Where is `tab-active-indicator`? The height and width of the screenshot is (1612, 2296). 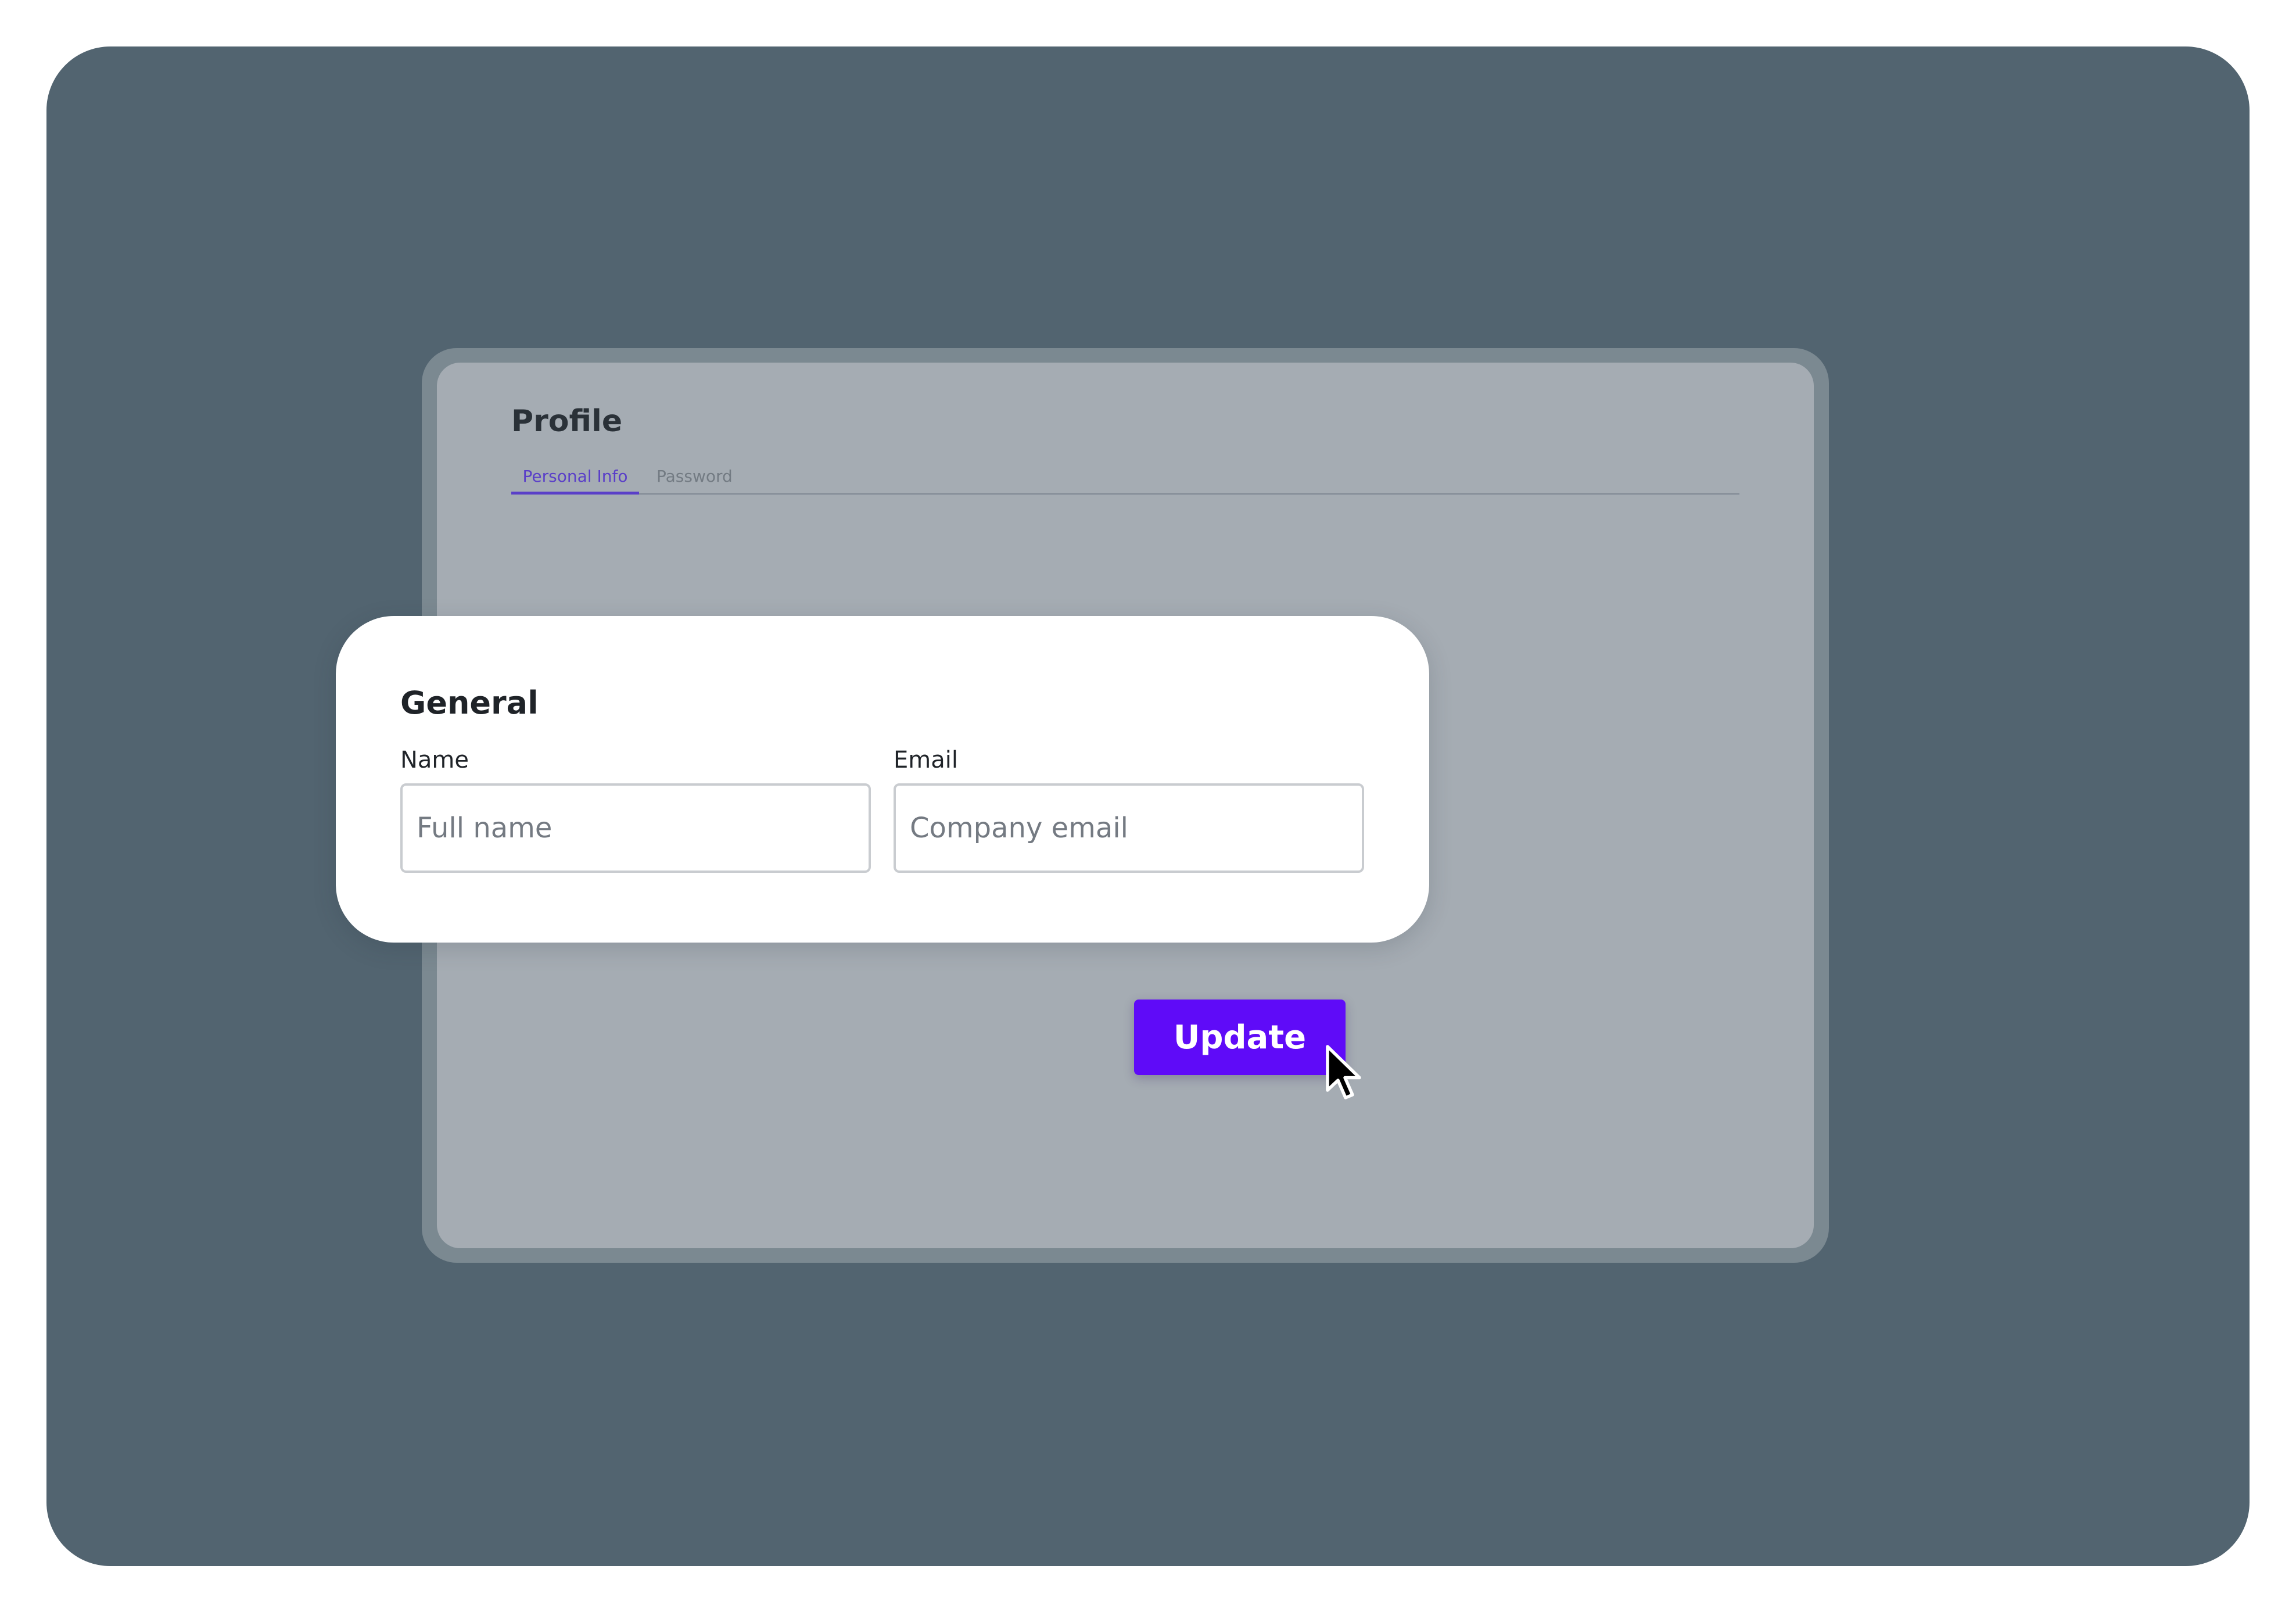 tab-active-indicator is located at coordinates (575, 493).